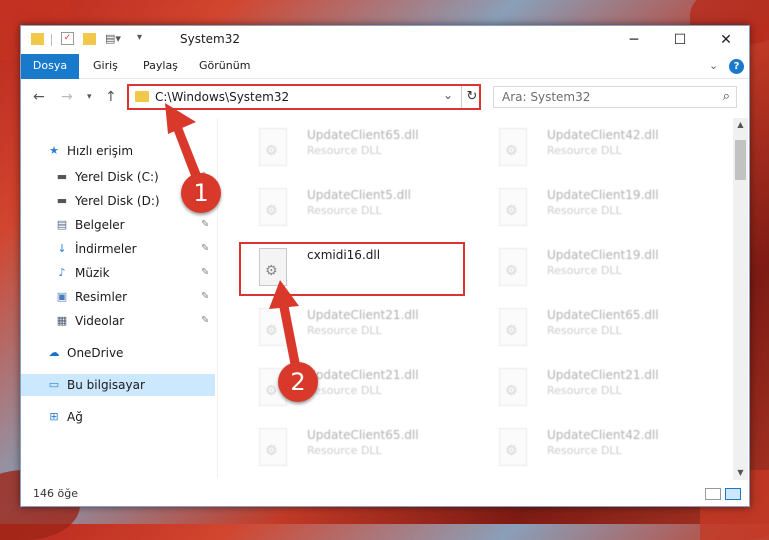 Image resolution: width=769 pixels, height=540 pixels. Describe the element at coordinates (160, 66) in the screenshot. I see `tab-share: Paylaş` at that location.